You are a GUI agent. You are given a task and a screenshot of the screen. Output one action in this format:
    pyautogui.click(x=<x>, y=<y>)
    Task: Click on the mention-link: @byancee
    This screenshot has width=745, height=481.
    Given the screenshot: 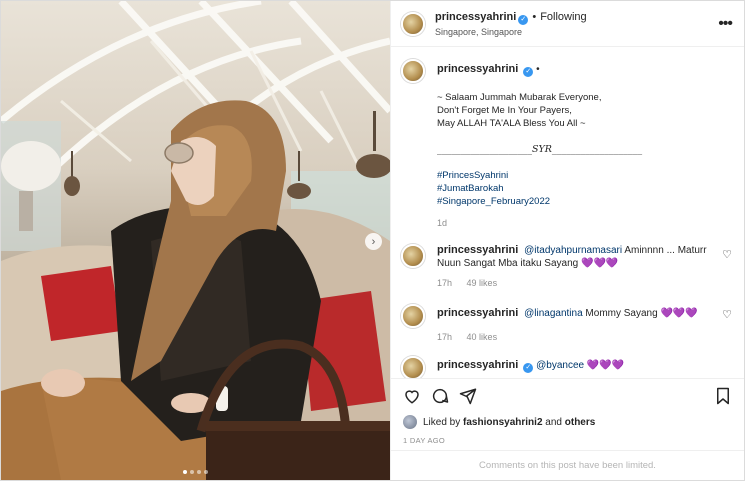 What is the action you would take?
    pyautogui.click(x=560, y=365)
    